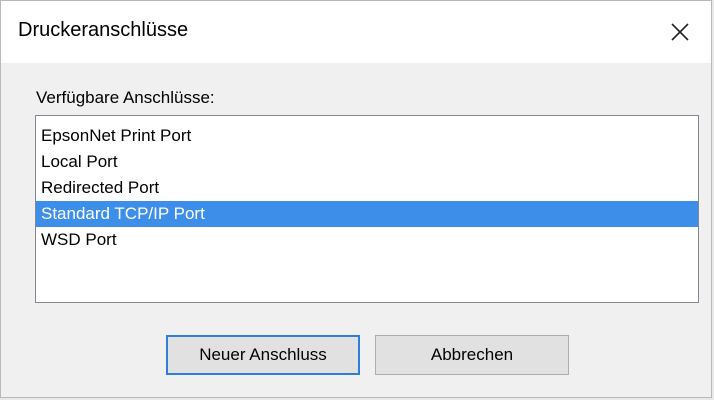 This screenshot has height=400, width=714. What do you see at coordinates (367, 188) in the screenshot?
I see `port-item-redirected: Redirected Port` at bounding box center [367, 188].